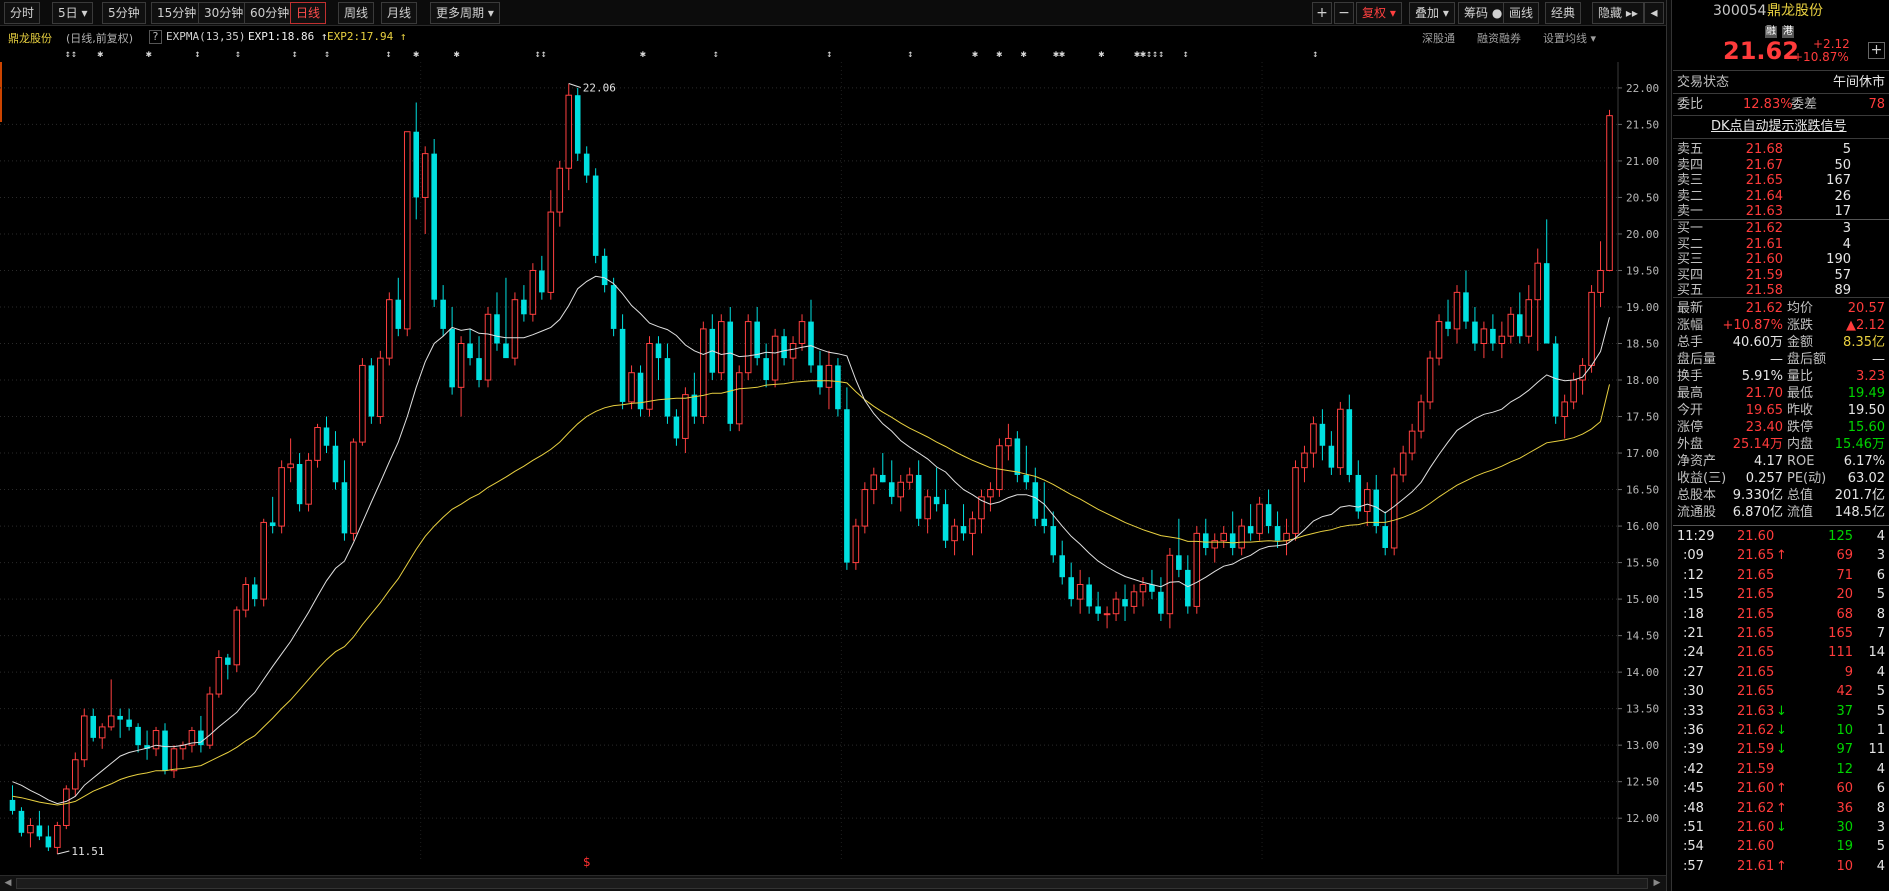 The height and width of the screenshot is (891, 1889). Describe the element at coordinates (1379, 13) in the screenshot. I see `tool-button-0: 复权 ▾` at that location.